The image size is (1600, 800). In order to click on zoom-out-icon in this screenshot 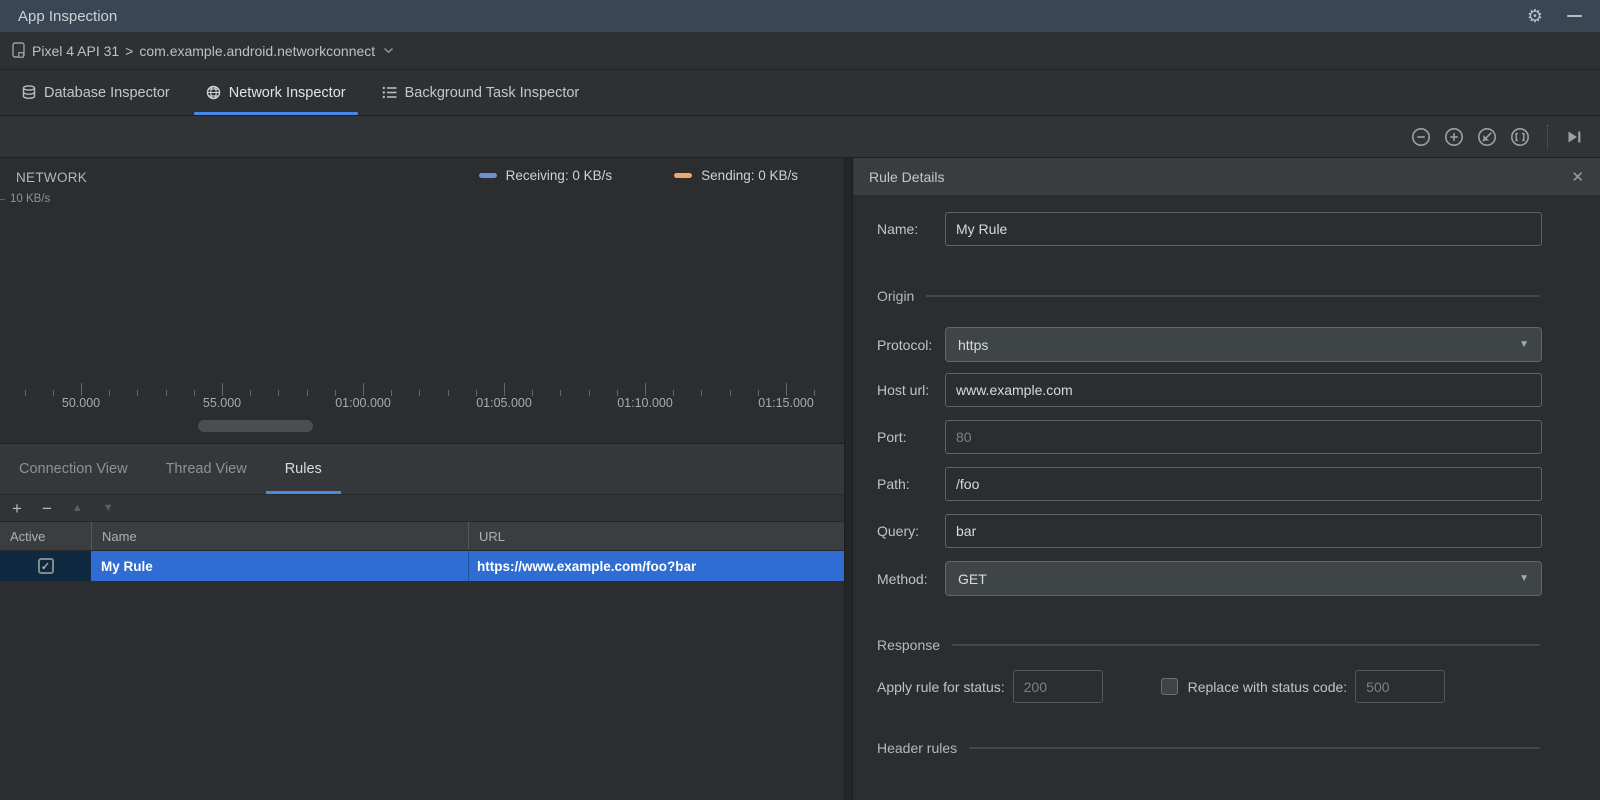, I will do `click(1421, 137)`.